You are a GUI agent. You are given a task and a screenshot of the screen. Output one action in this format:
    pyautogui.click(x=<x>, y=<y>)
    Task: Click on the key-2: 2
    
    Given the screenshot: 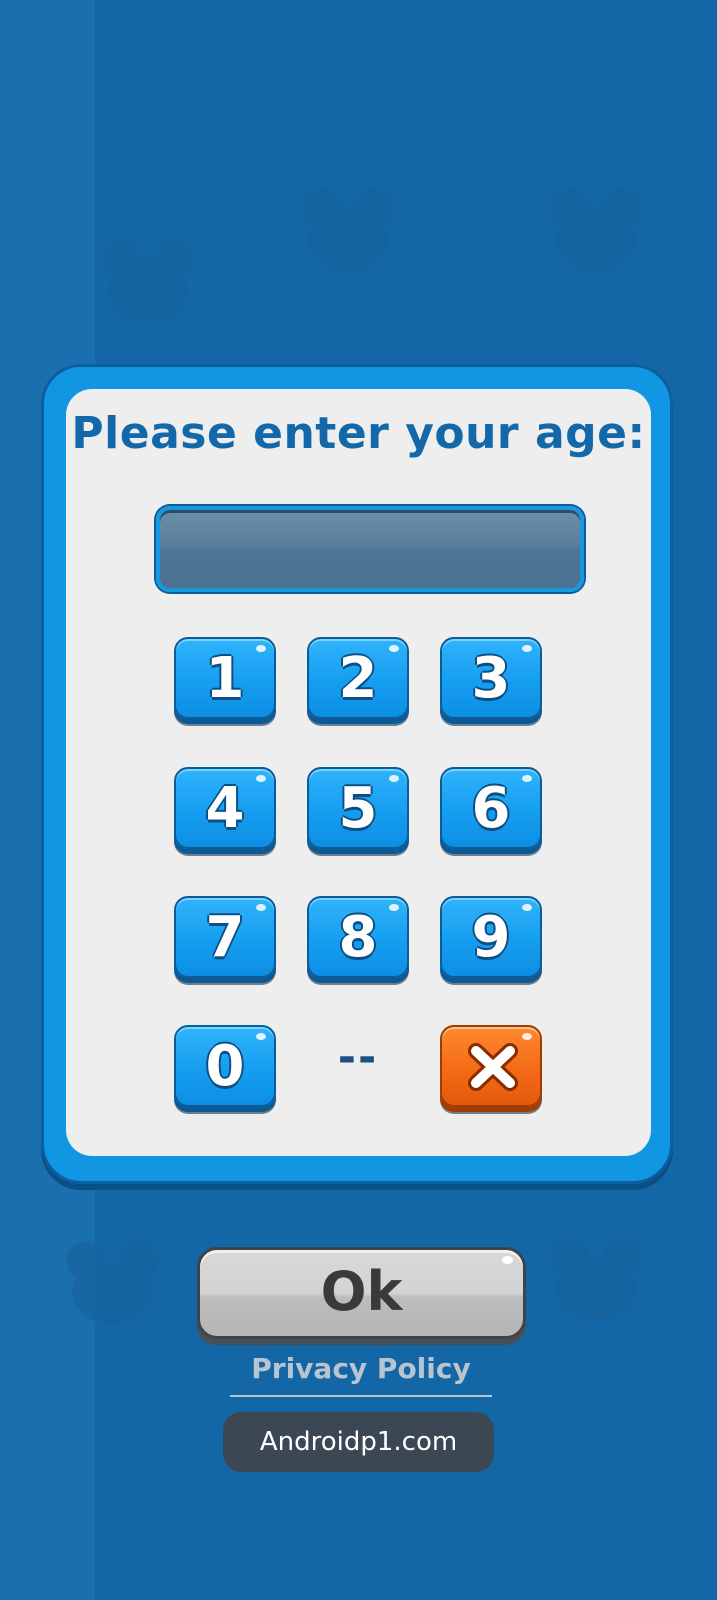 What is the action you would take?
    pyautogui.click(x=358, y=678)
    